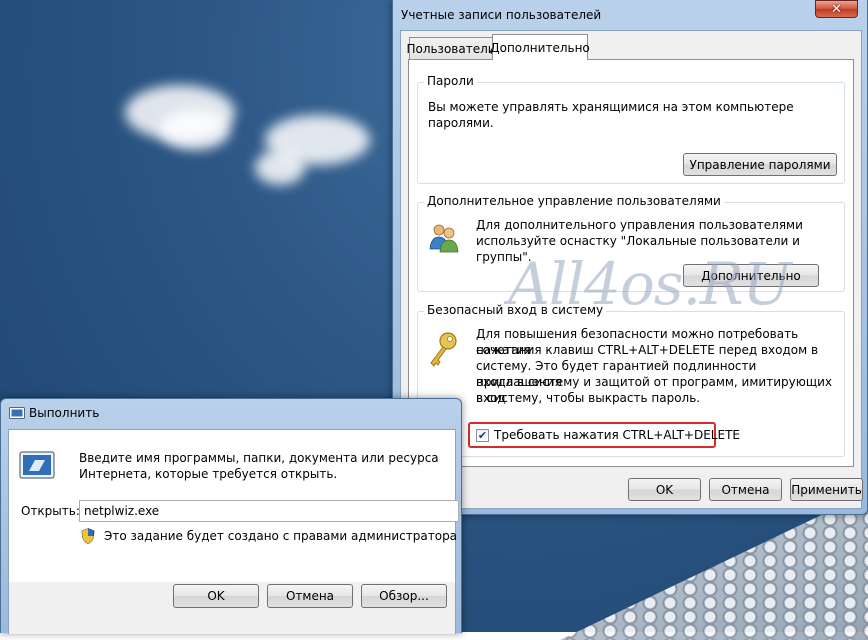  What do you see at coordinates (588, 398) in the screenshot?
I see `secure-logon-text-5: в систему, чтобы выкрасть пароль.` at bounding box center [588, 398].